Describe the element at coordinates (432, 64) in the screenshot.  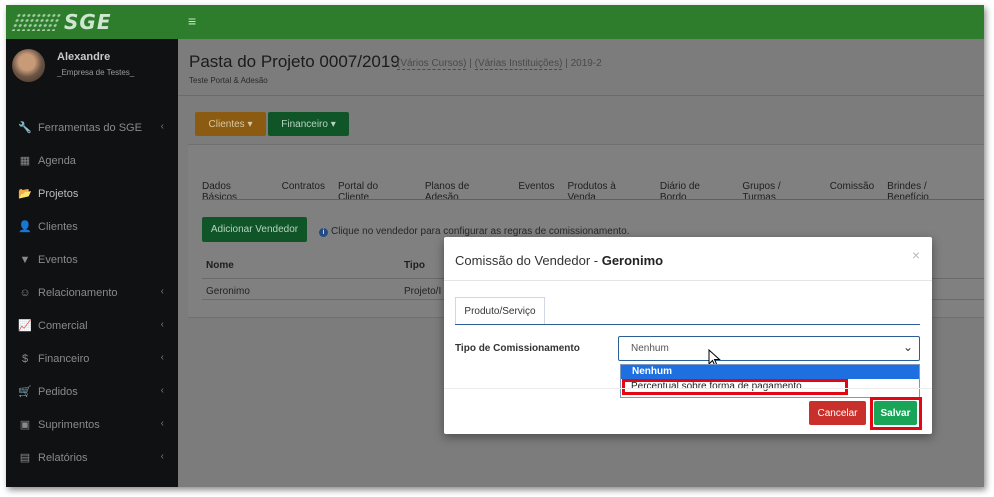
I see `cursos-link: (Vários Cursos)` at that location.